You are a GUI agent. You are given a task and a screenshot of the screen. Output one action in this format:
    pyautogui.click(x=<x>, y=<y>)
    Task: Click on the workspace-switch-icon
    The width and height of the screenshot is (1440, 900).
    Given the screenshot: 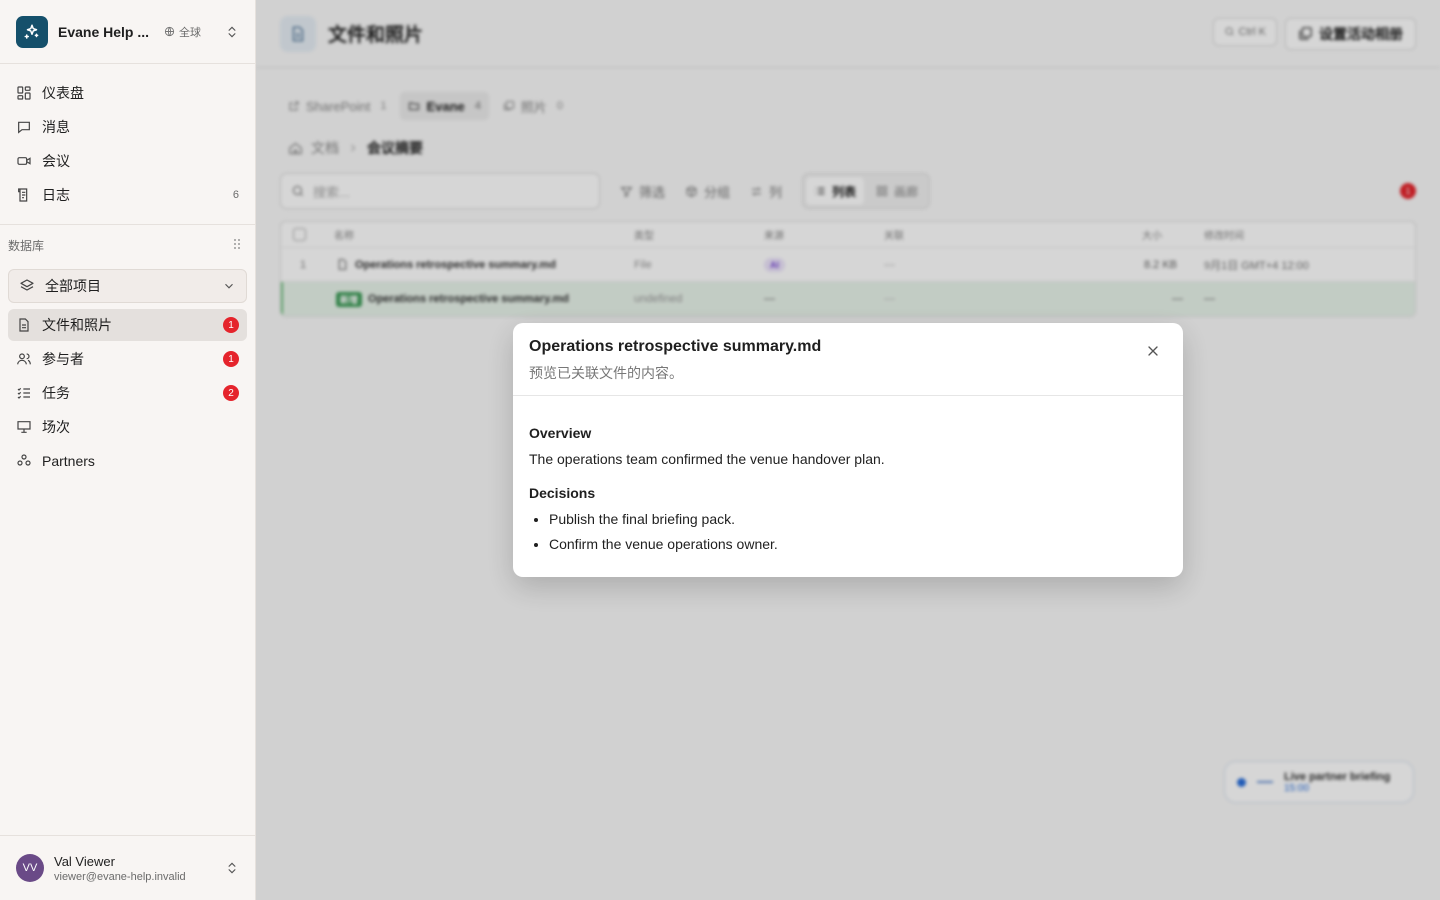 What is the action you would take?
    pyautogui.click(x=232, y=32)
    